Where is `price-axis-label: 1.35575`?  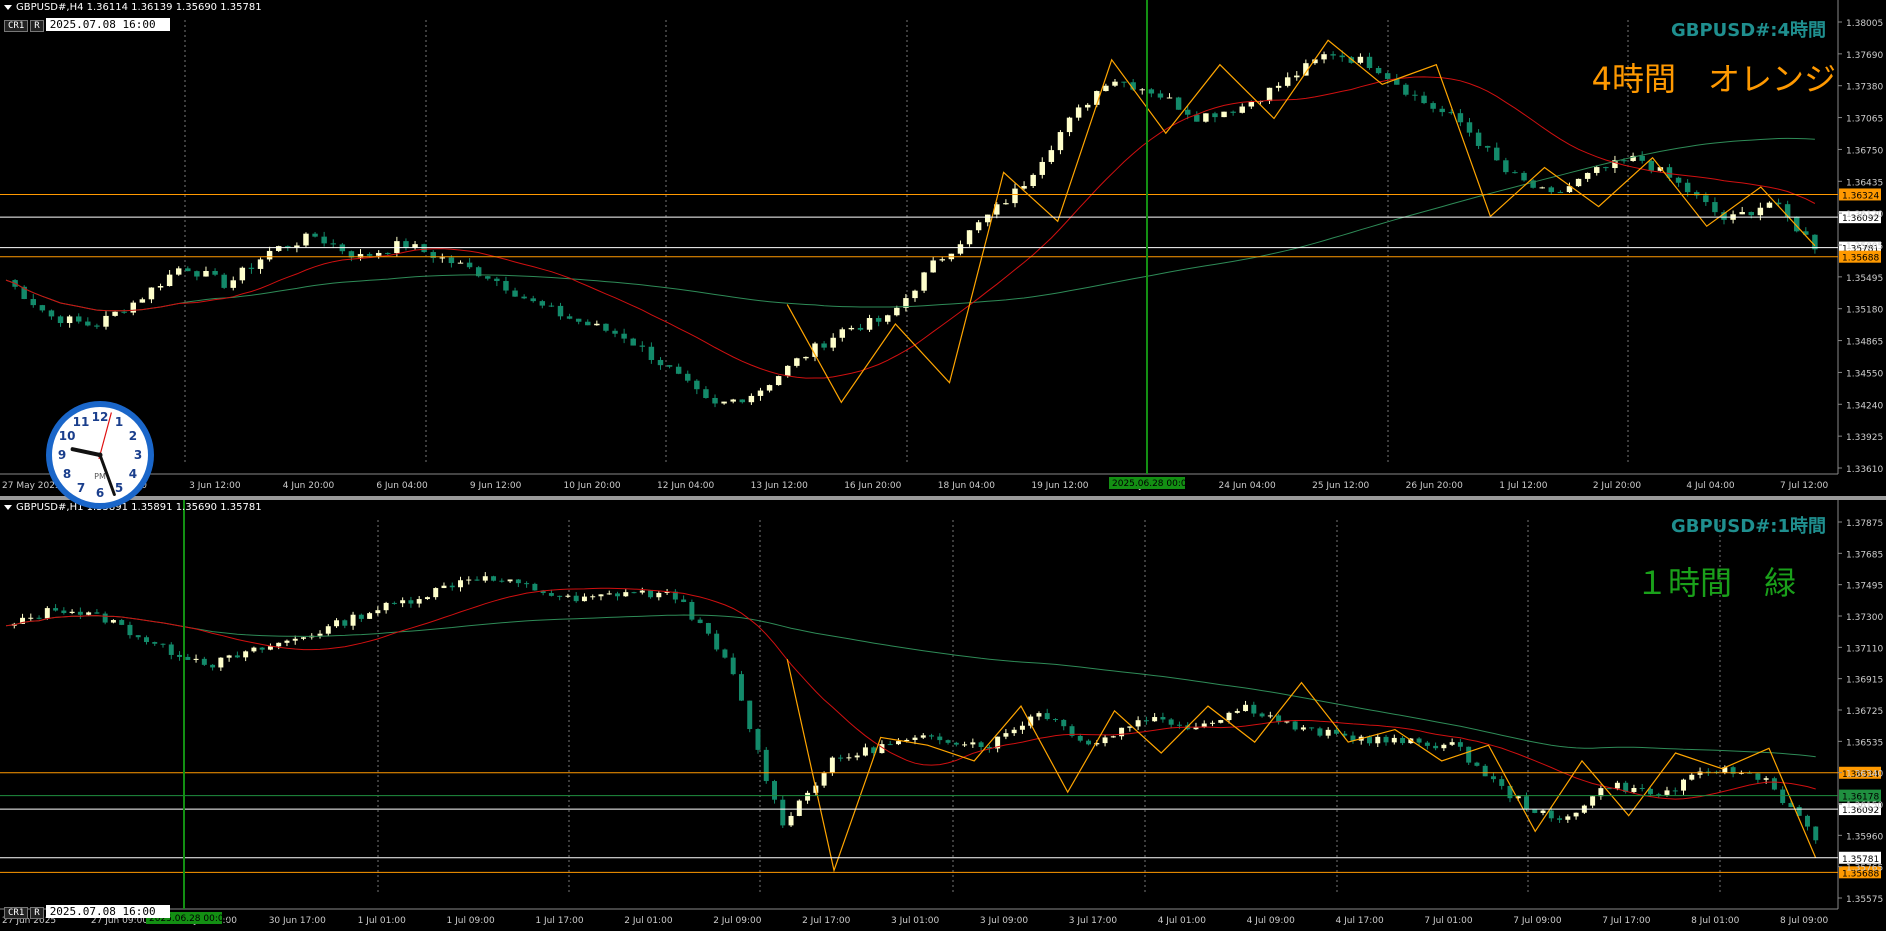 price-axis-label: 1.35575 is located at coordinates (1864, 900).